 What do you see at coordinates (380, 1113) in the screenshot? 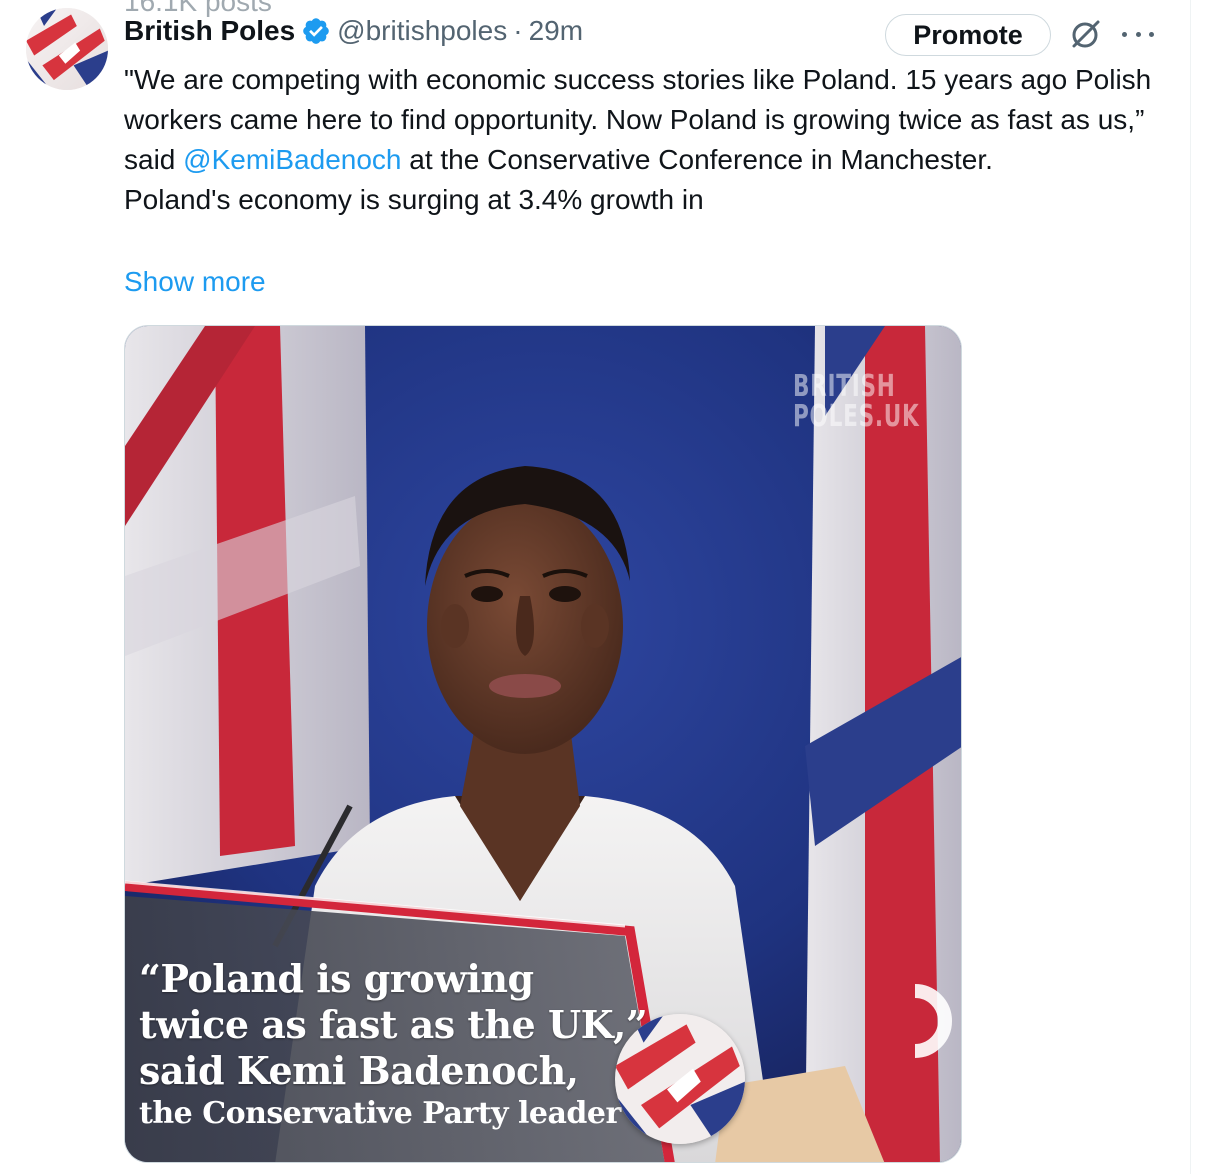
I see `quote-attribution: the Conservative Party leader` at bounding box center [380, 1113].